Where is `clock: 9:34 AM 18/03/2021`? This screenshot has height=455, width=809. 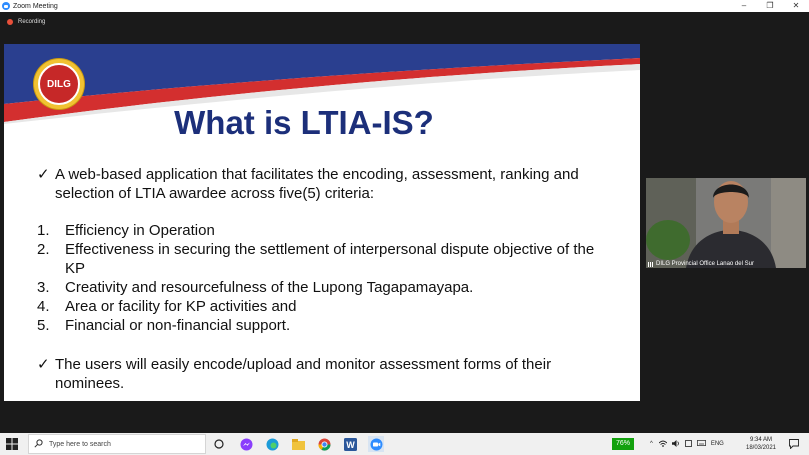 clock: 9:34 AM 18/03/2021 is located at coordinates (761, 444).